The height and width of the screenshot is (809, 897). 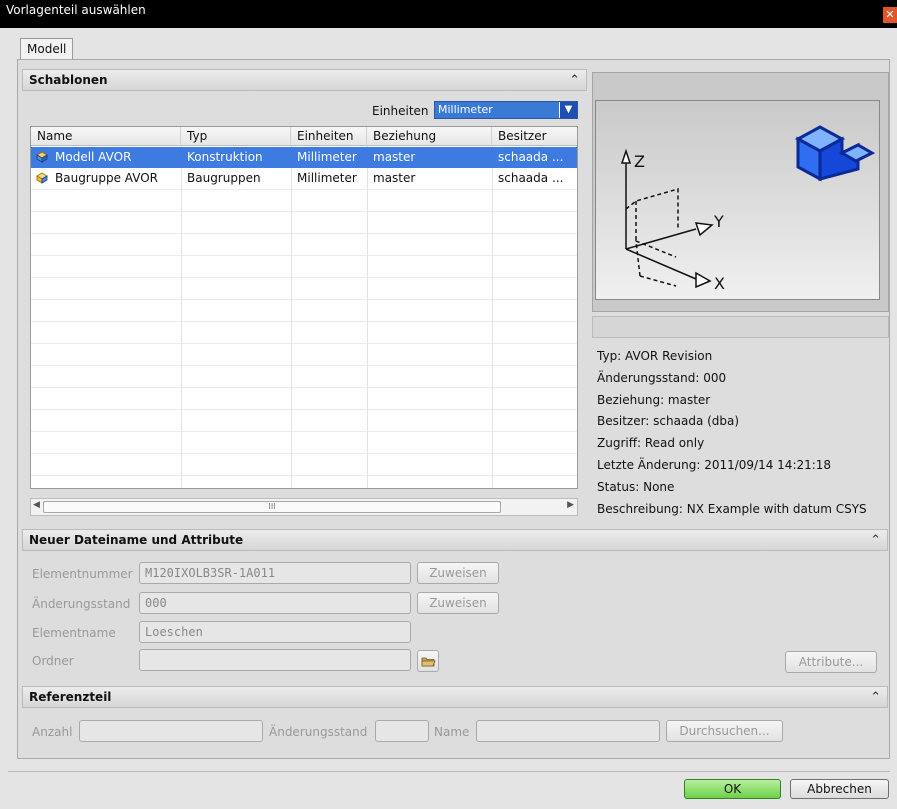 What do you see at coordinates (714, 464) in the screenshot?
I see `info-last-change: Letzte Änderung: 2011/09/14 14:21:18` at bounding box center [714, 464].